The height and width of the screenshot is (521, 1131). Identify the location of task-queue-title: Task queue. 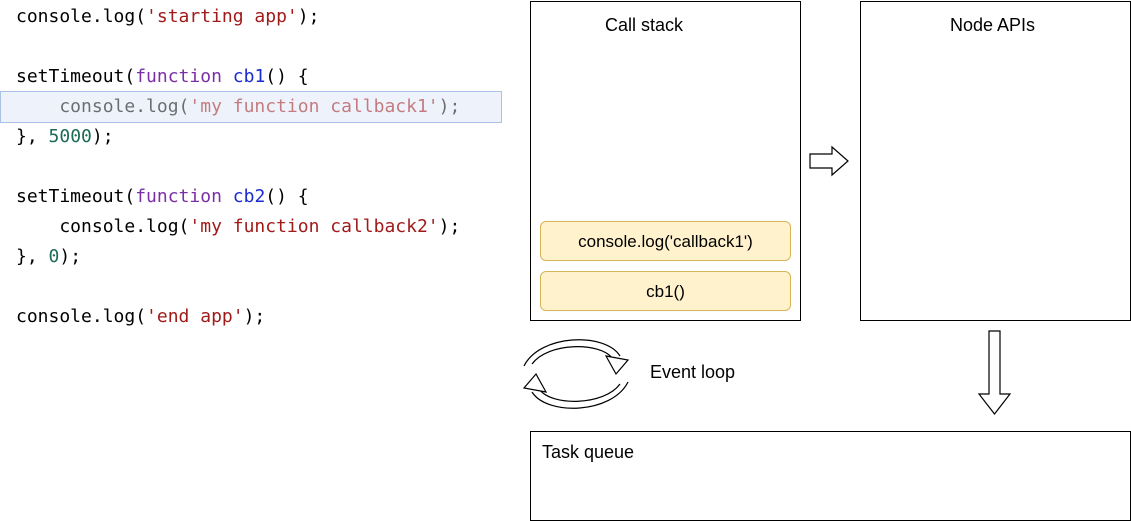
(588, 452).